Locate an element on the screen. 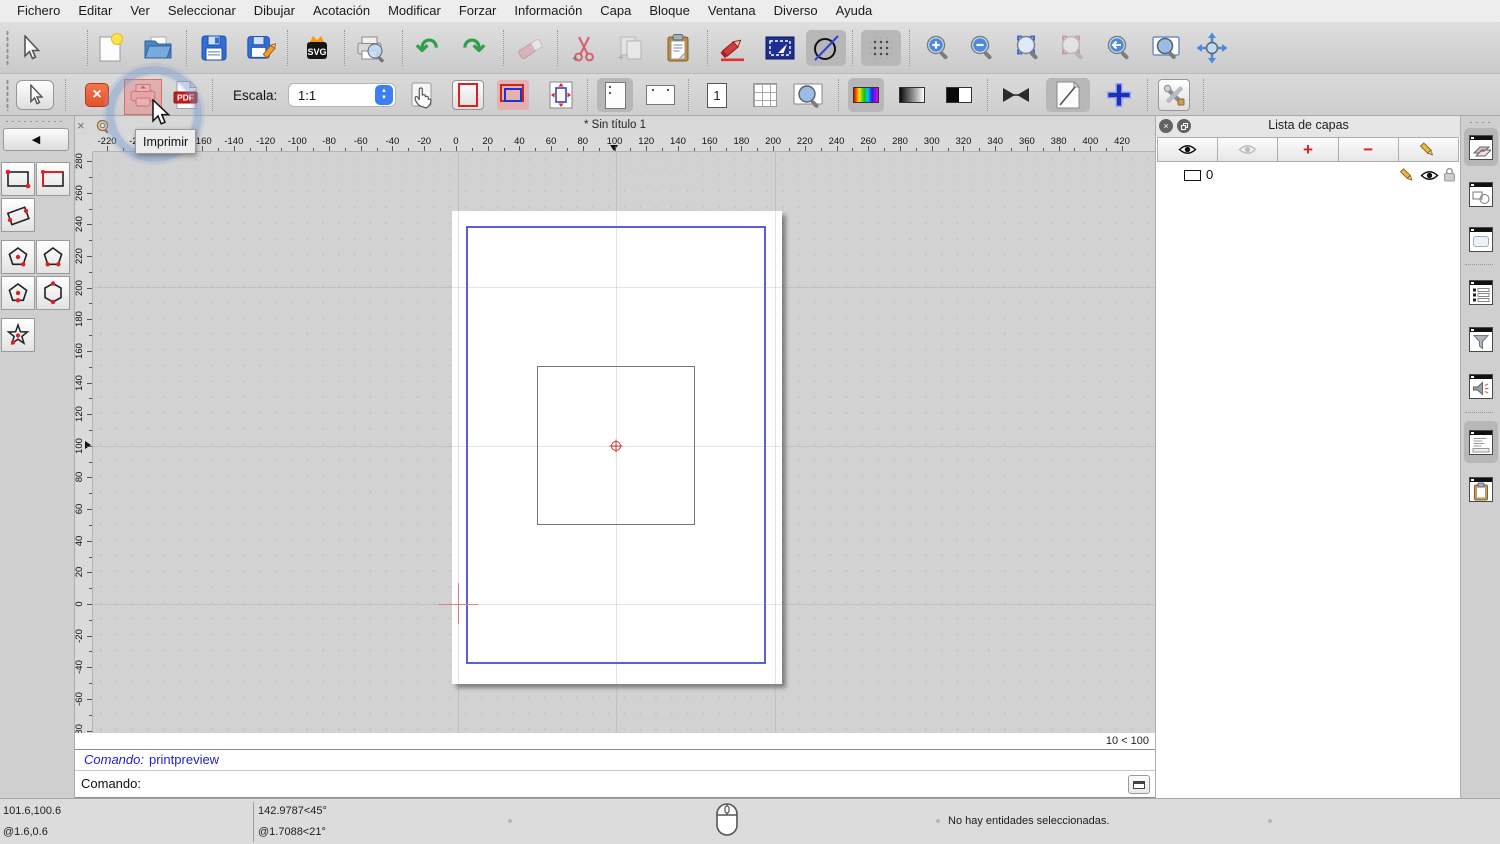  fit-page-icon is located at coordinates (561, 95).